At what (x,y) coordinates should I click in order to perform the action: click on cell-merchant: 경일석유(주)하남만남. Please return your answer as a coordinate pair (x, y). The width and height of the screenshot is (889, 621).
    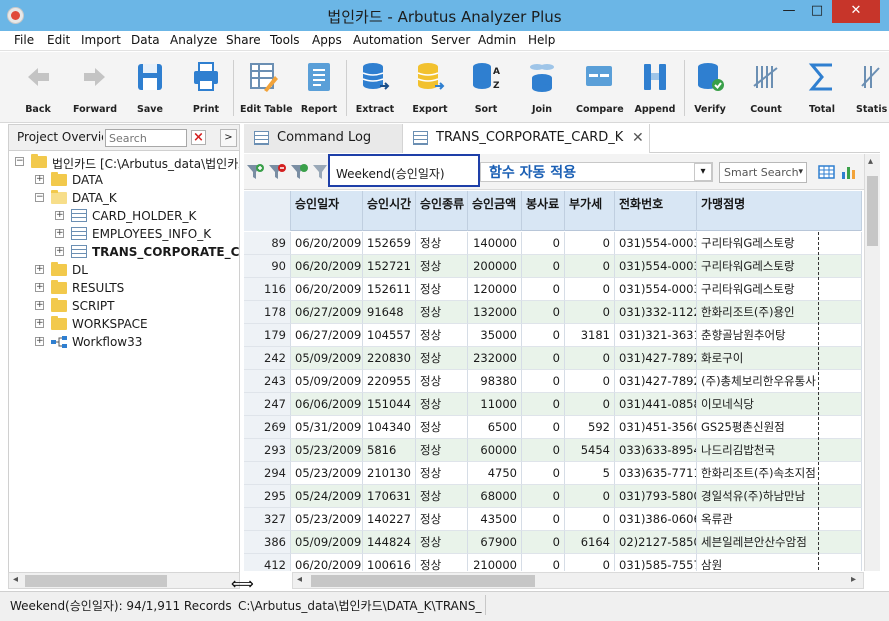
    Looking at the image, I should click on (779, 496).